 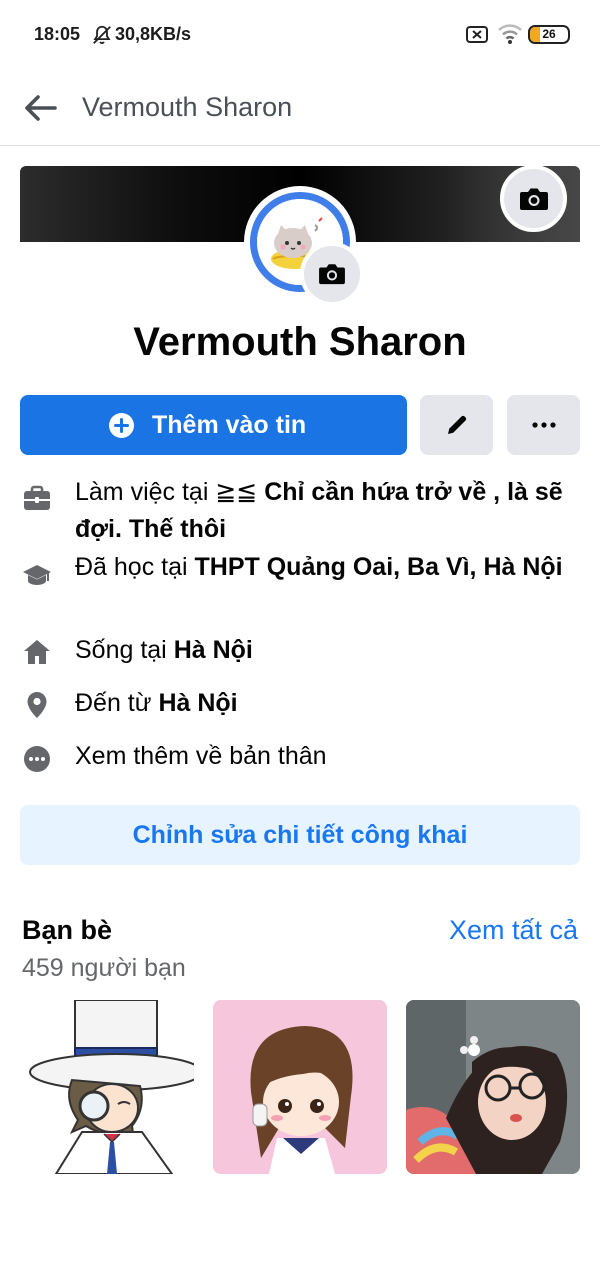 What do you see at coordinates (187, 107) in the screenshot?
I see `header-title: Vermouth Sharon` at bounding box center [187, 107].